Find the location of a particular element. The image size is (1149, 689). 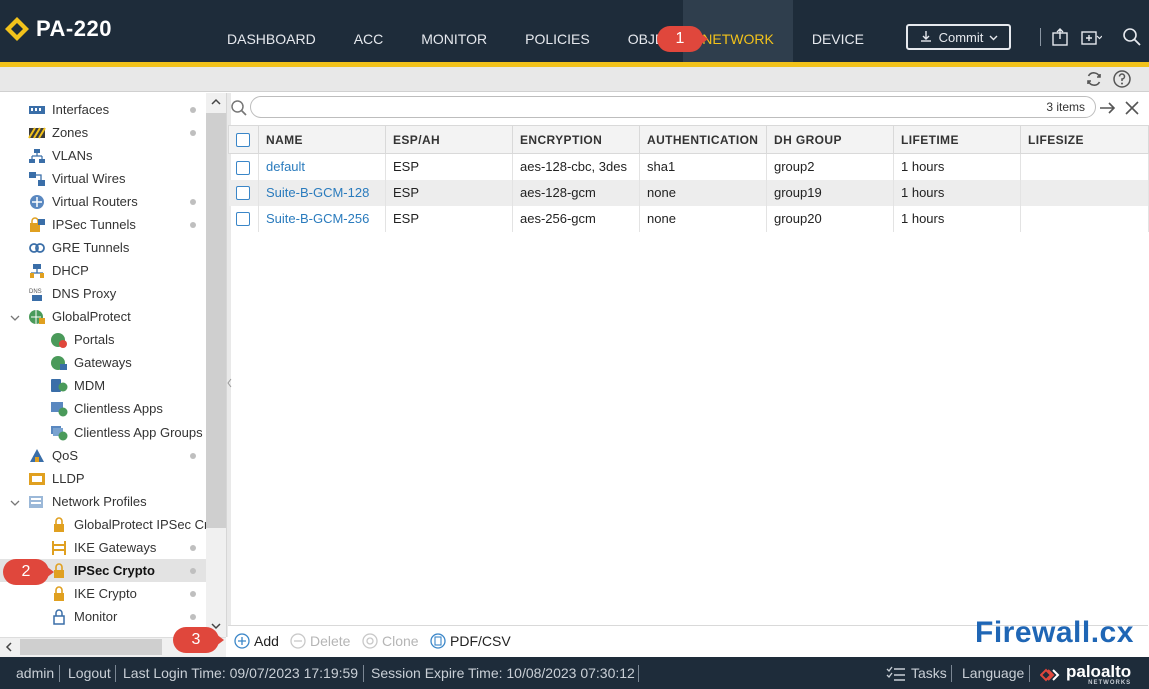

sidebar-item-clientless-app-groups: Clientless App Groups is located at coordinates (103, 432).